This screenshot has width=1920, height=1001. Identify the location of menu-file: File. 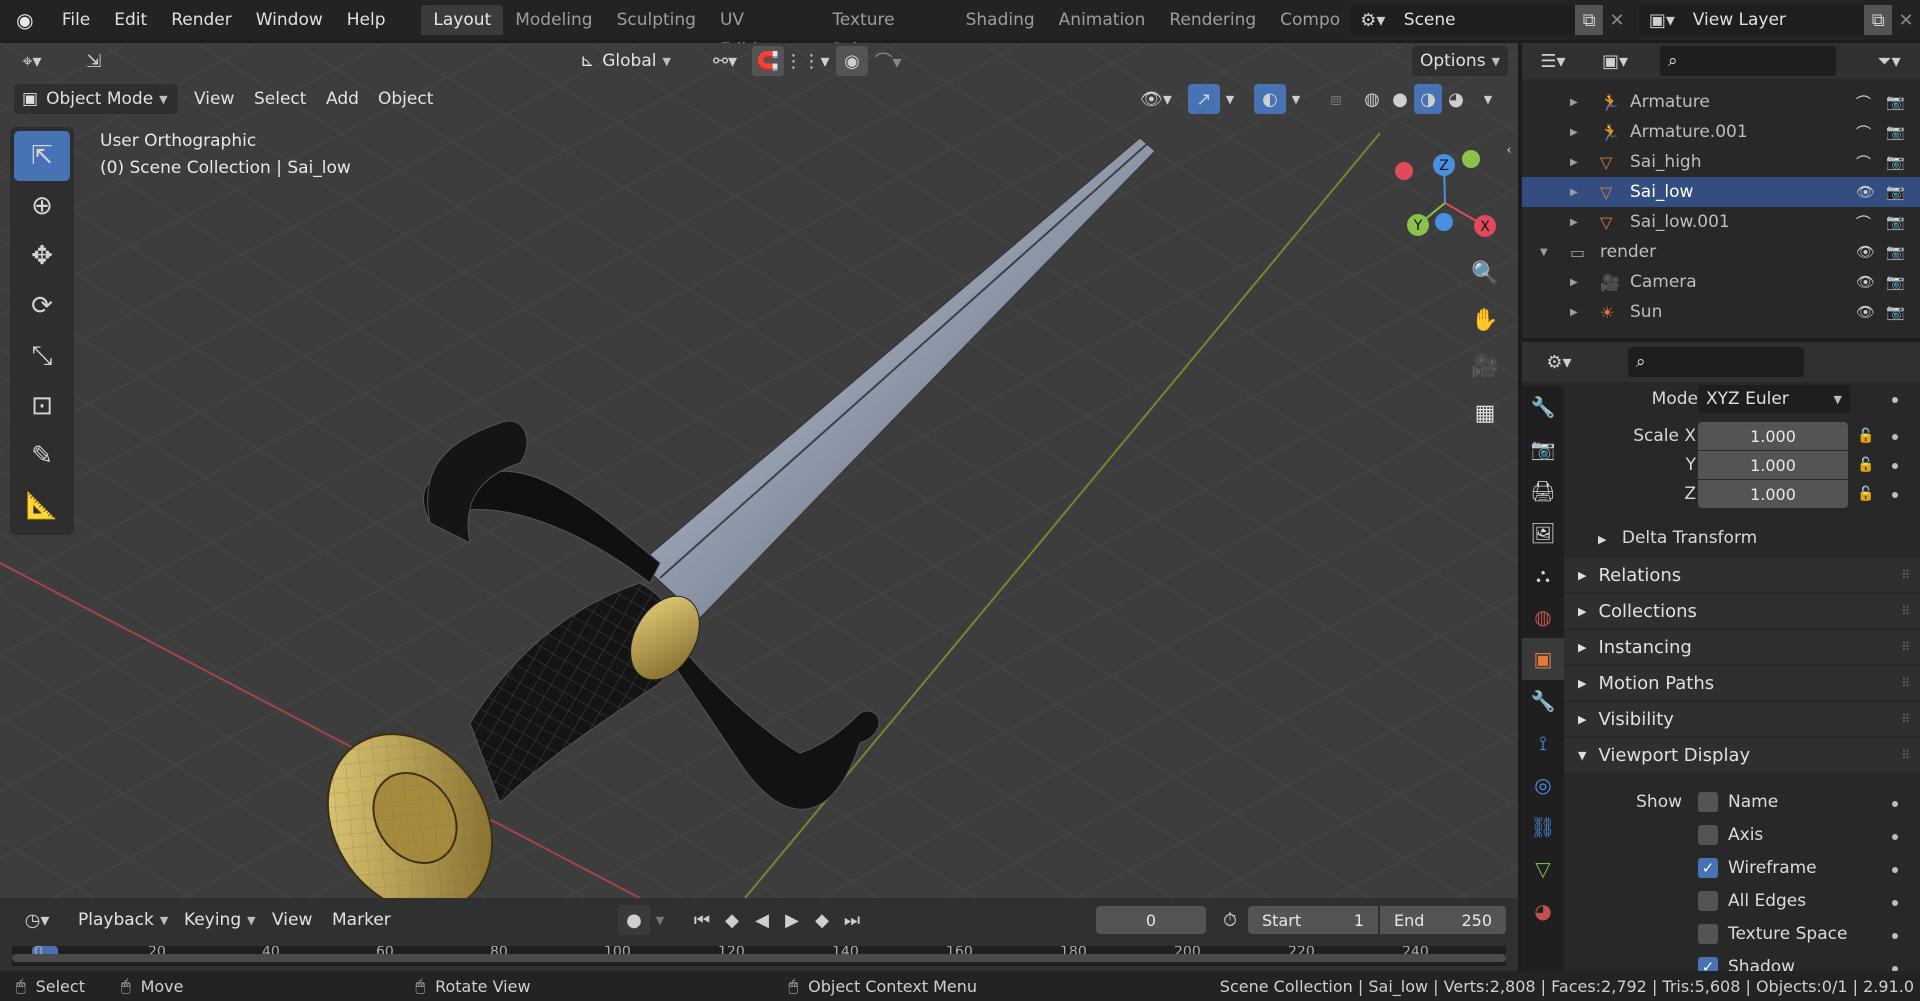
(76, 20).